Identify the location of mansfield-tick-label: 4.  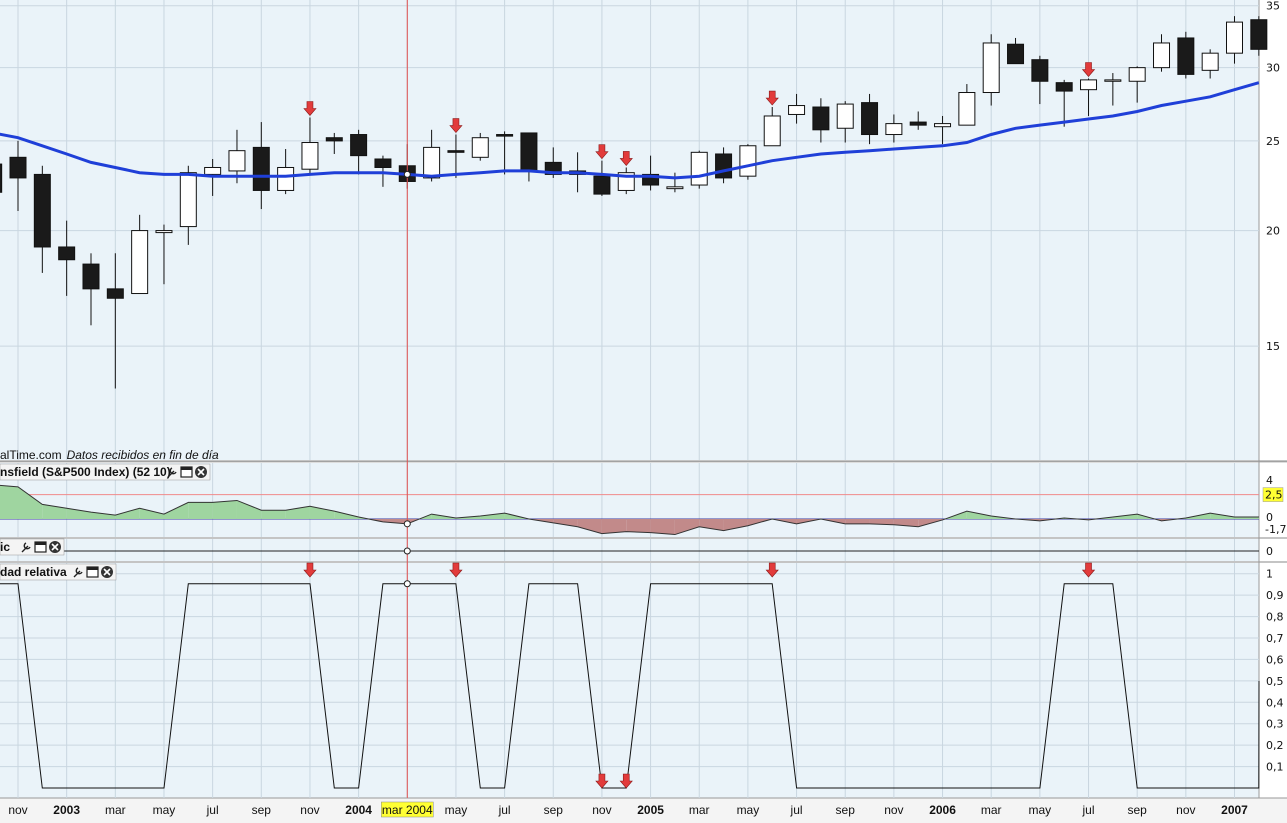
(1269, 480).